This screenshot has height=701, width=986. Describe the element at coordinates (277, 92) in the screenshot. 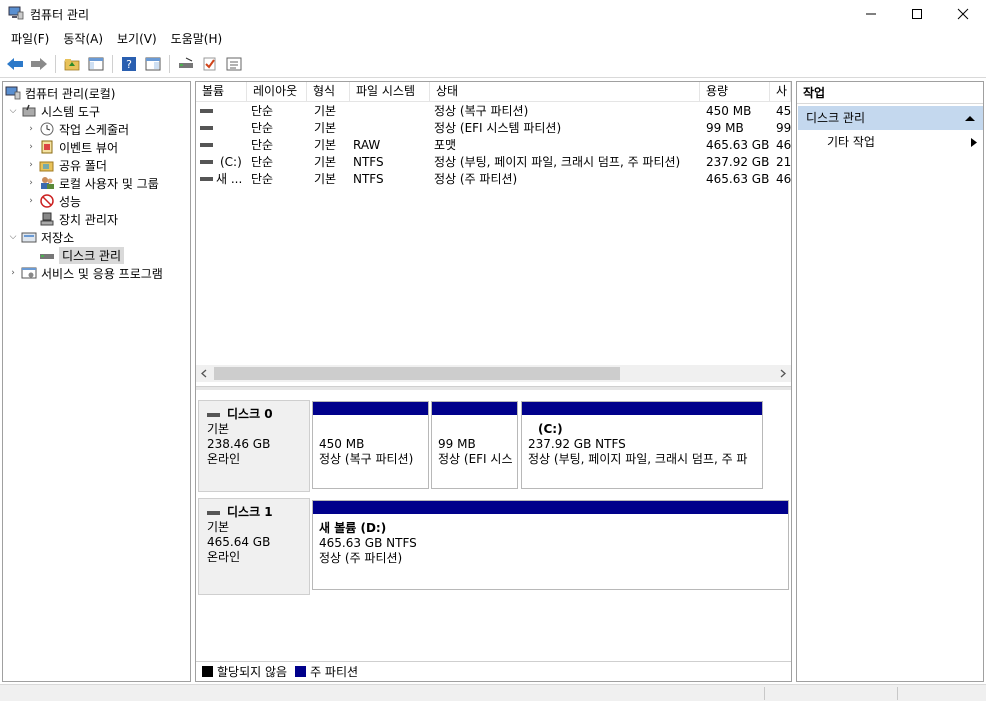

I see `column-header-layout: 레이아웃` at that location.